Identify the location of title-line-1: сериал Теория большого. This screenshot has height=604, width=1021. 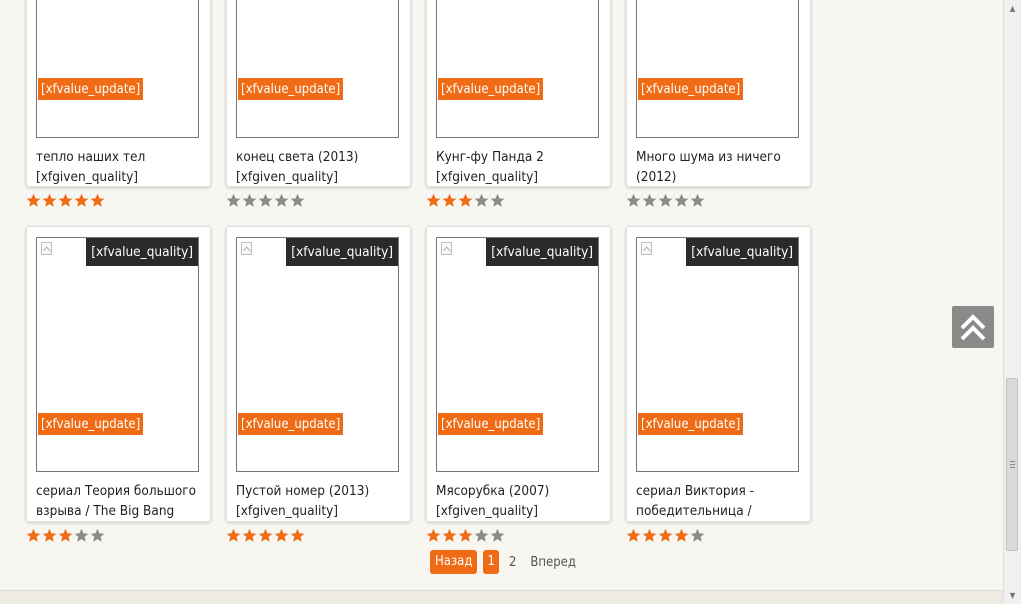
(116, 491).